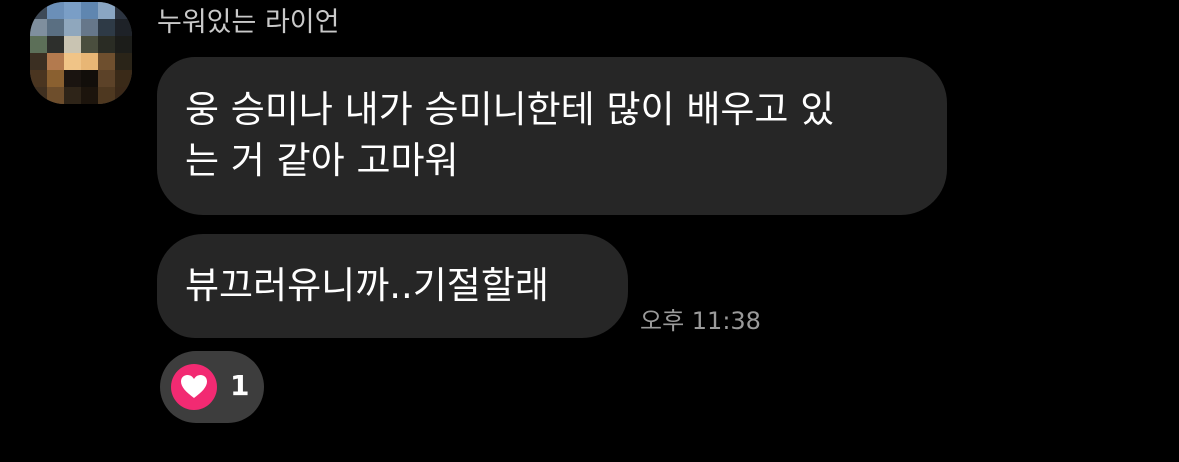 This screenshot has height=462, width=1179. I want to click on heart-icon, so click(194, 387).